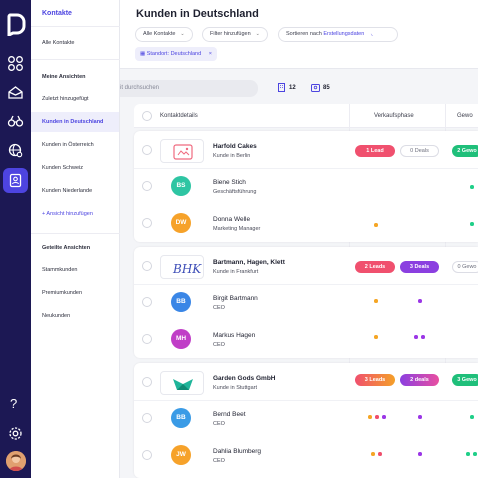  What do you see at coordinates (306, 186) in the screenshot?
I see `table-row: BS Biene Stich Geschäftsführung` at bounding box center [306, 186].